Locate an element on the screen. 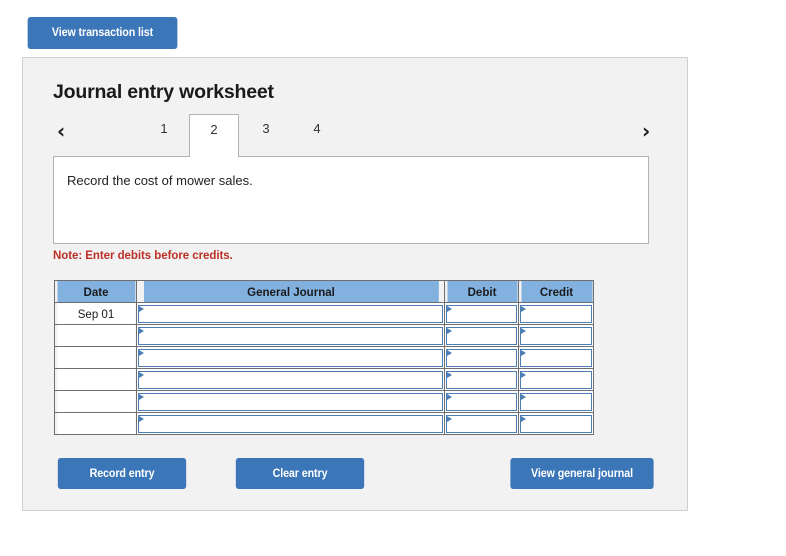 This screenshot has width=786, height=556. table-header-row: Date General Journal Debit Credit is located at coordinates (324, 291).